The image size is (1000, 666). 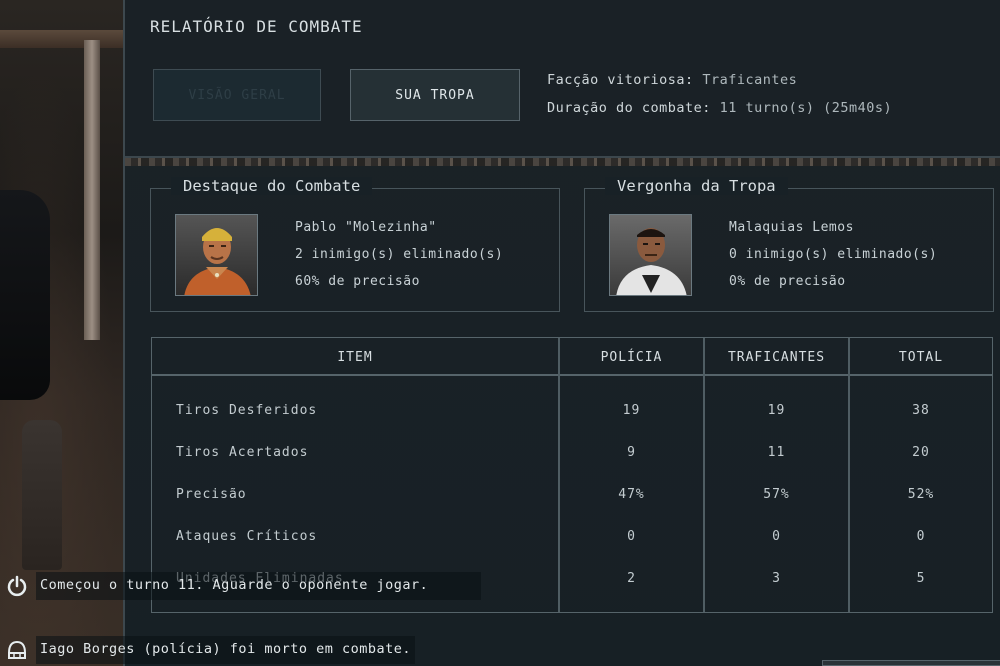 What do you see at coordinates (247, 410) in the screenshot?
I see `row-item: Tiros Desferidos` at bounding box center [247, 410].